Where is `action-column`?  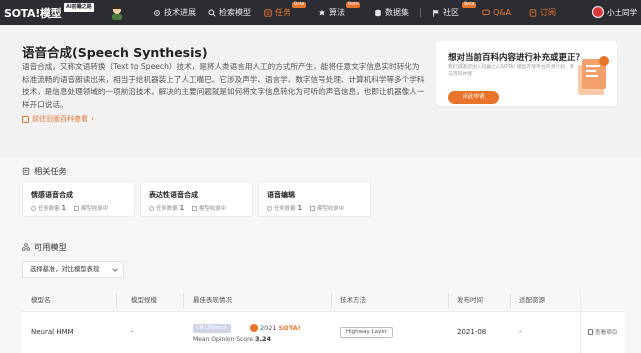 action-column is located at coordinates (602, 321).